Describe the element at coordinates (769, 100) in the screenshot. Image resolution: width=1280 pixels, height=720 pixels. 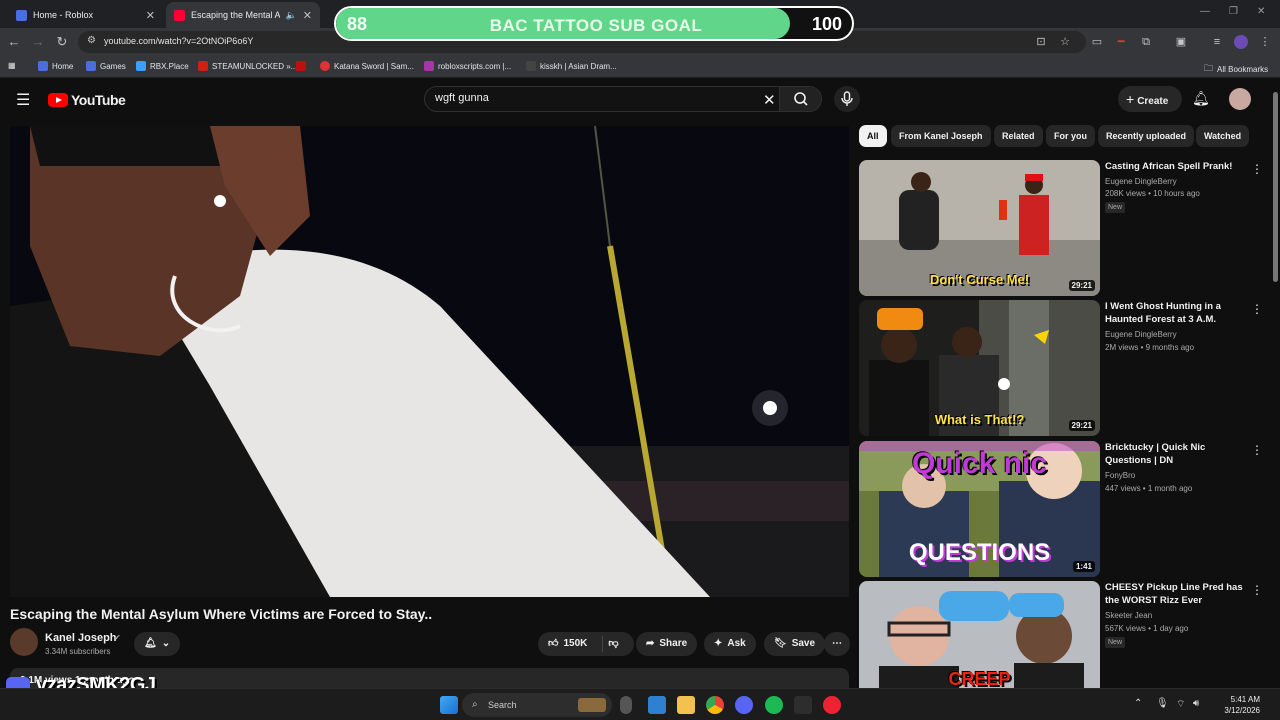
I see `clear-search-icon: ✕` at that location.